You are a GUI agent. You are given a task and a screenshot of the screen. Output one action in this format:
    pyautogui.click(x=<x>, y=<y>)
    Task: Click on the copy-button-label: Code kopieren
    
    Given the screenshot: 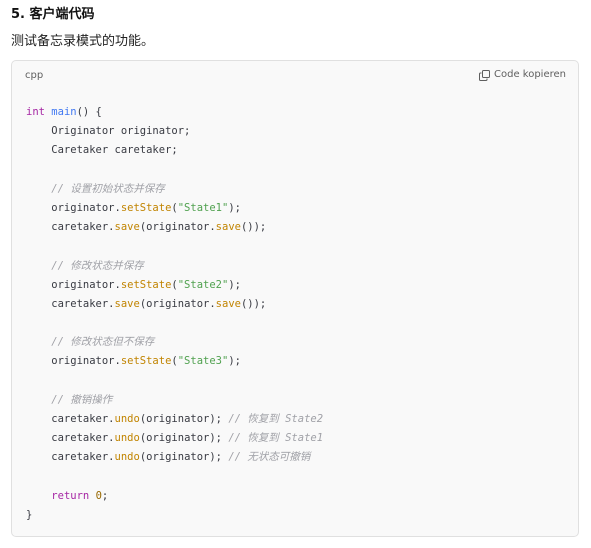 What is the action you would take?
    pyautogui.click(x=530, y=74)
    